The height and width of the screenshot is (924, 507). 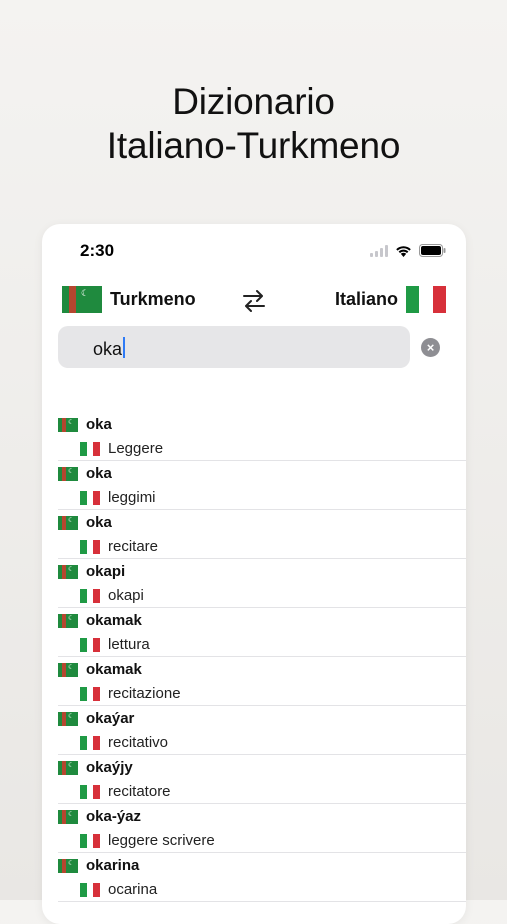 What do you see at coordinates (113, 865) in the screenshot?
I see `result-word: okarina` at bounding box center [113, 865].